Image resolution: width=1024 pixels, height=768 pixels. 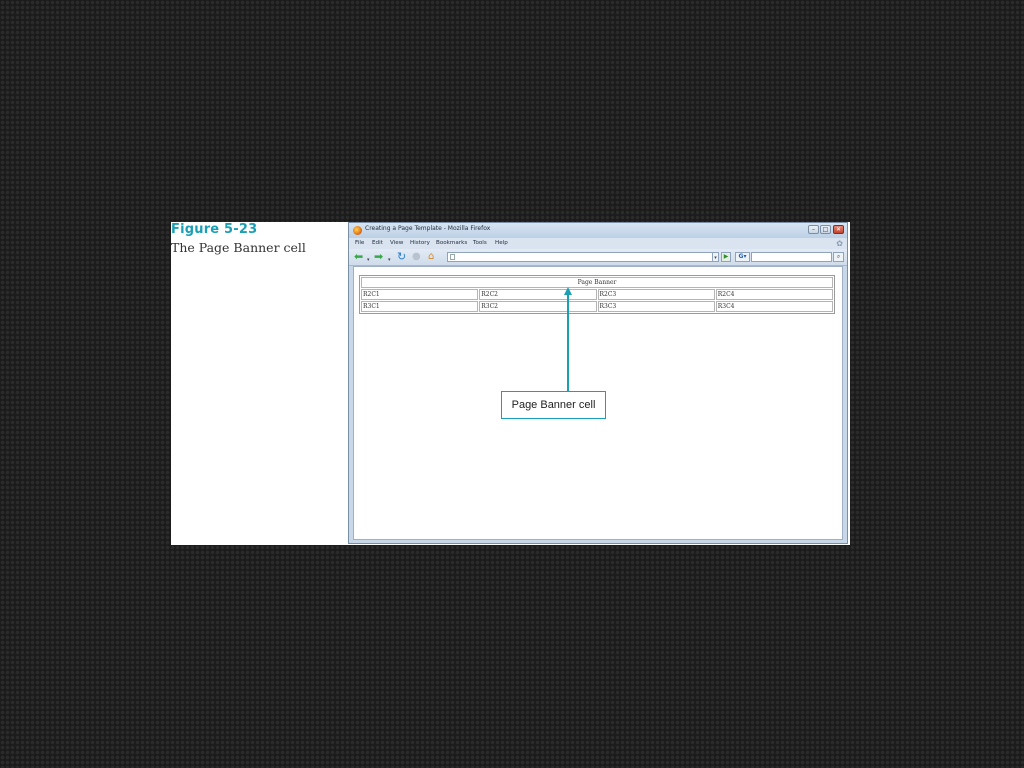 I want to click on menu-view: View, so click(x=396, y=243).